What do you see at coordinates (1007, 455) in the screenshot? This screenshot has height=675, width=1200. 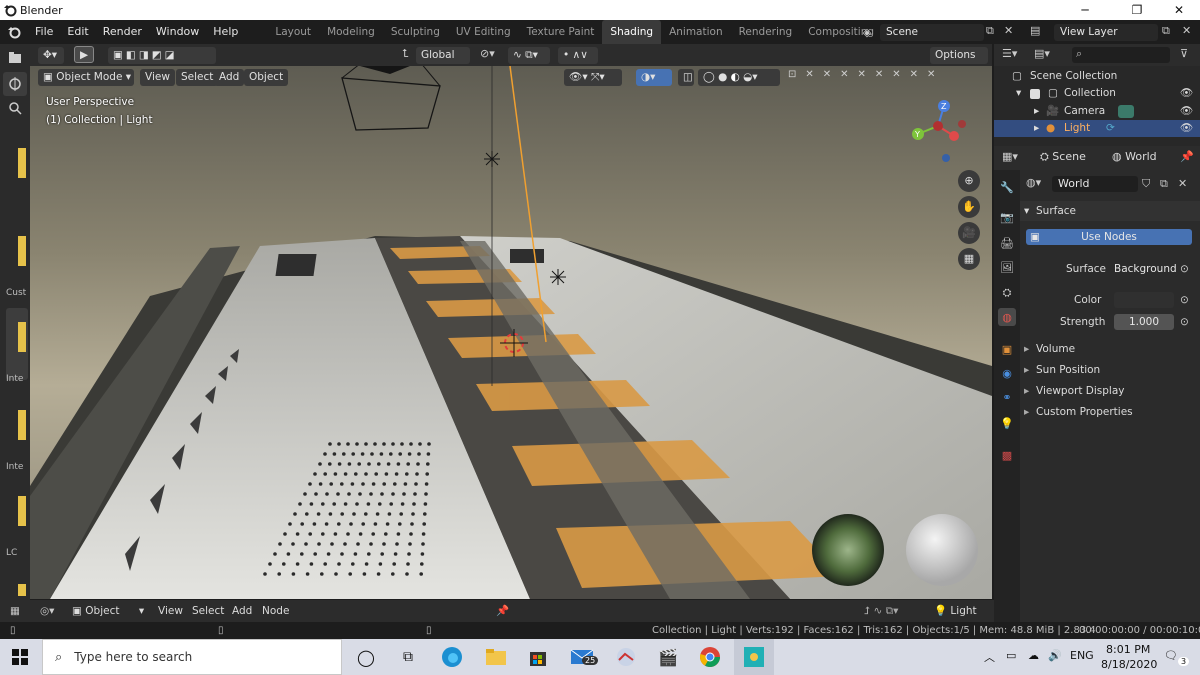 I see `texture-tab-icon: ▩` at bounding box center [1007, 455].